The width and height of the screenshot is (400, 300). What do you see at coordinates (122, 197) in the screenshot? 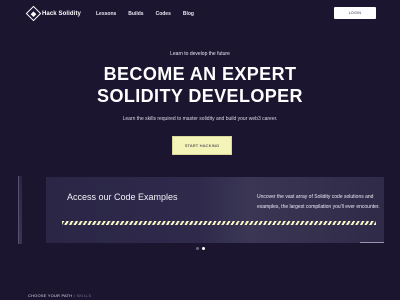
I see `card-title: Access our Code Examples` at bounding box center [122, 197].